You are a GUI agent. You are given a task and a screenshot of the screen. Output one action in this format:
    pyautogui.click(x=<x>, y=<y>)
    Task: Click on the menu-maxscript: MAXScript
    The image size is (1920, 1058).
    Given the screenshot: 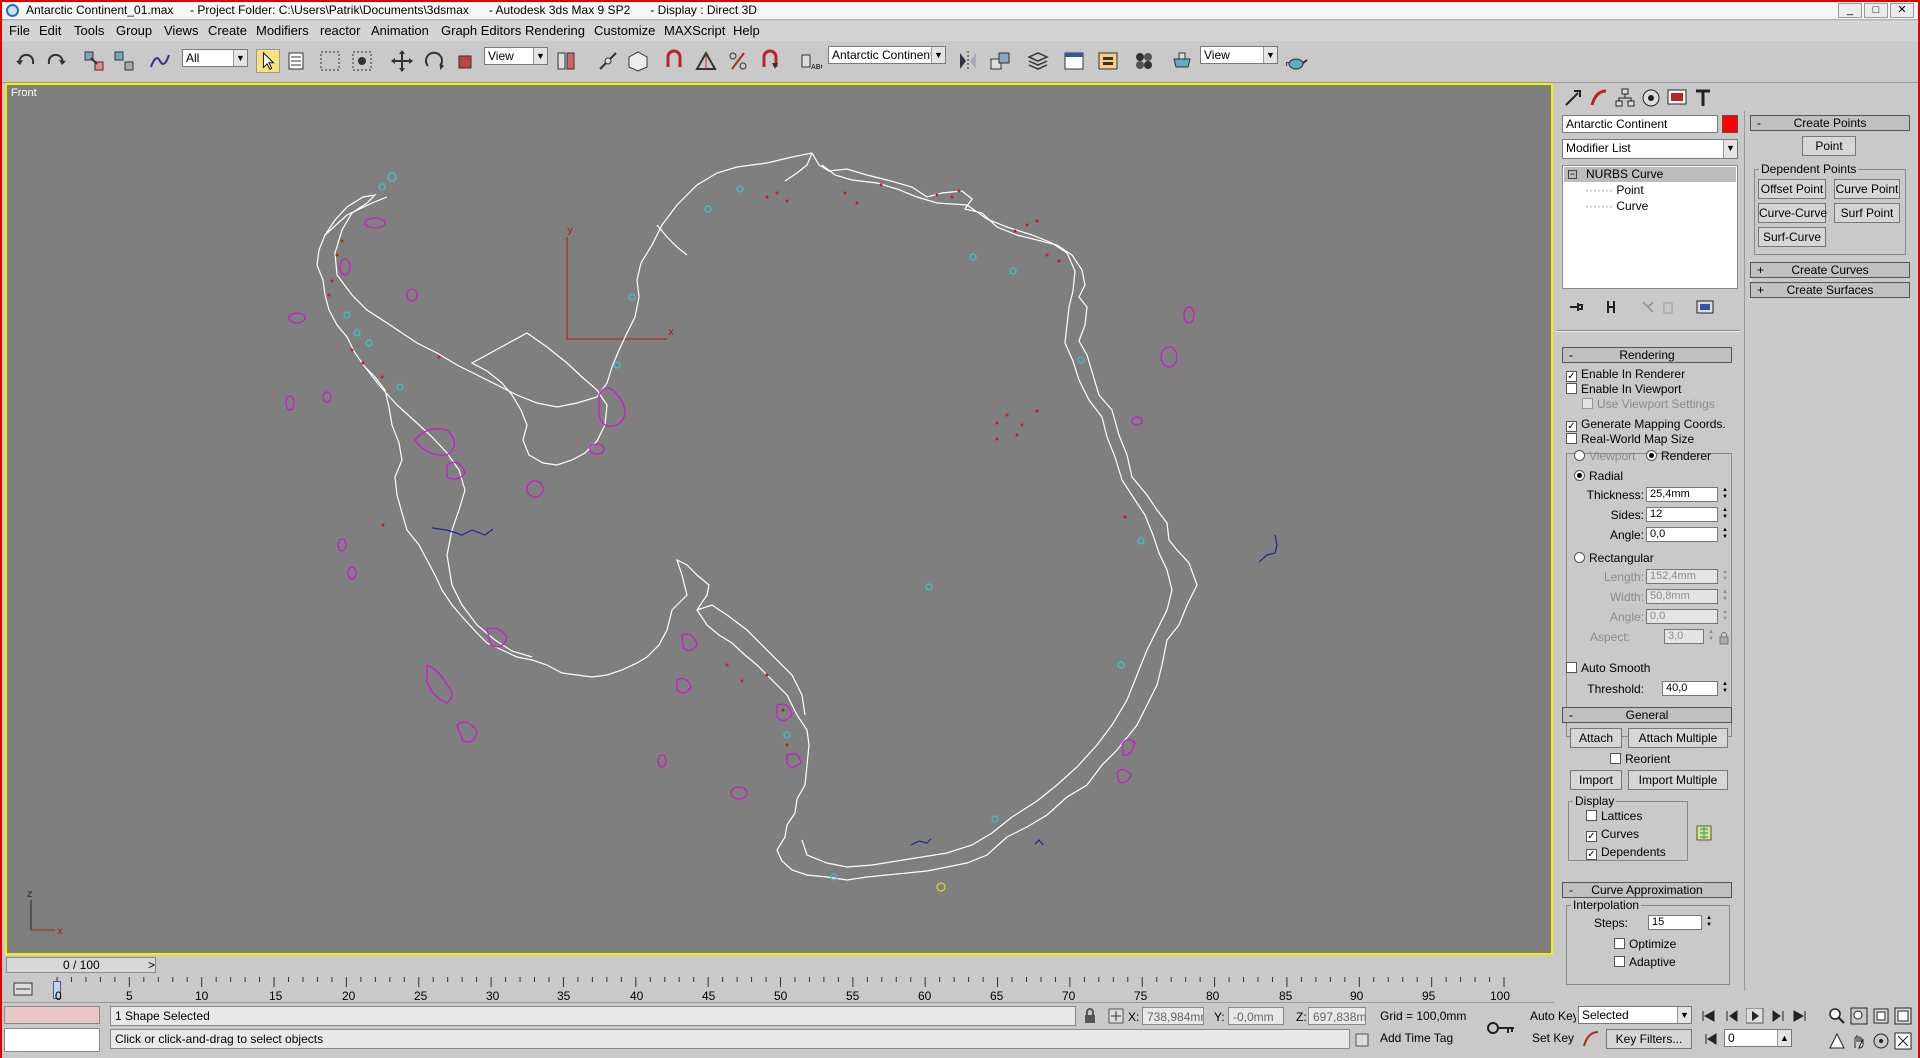 What is the action you would take?
    pyautogui.click(x=694, y=30)
    